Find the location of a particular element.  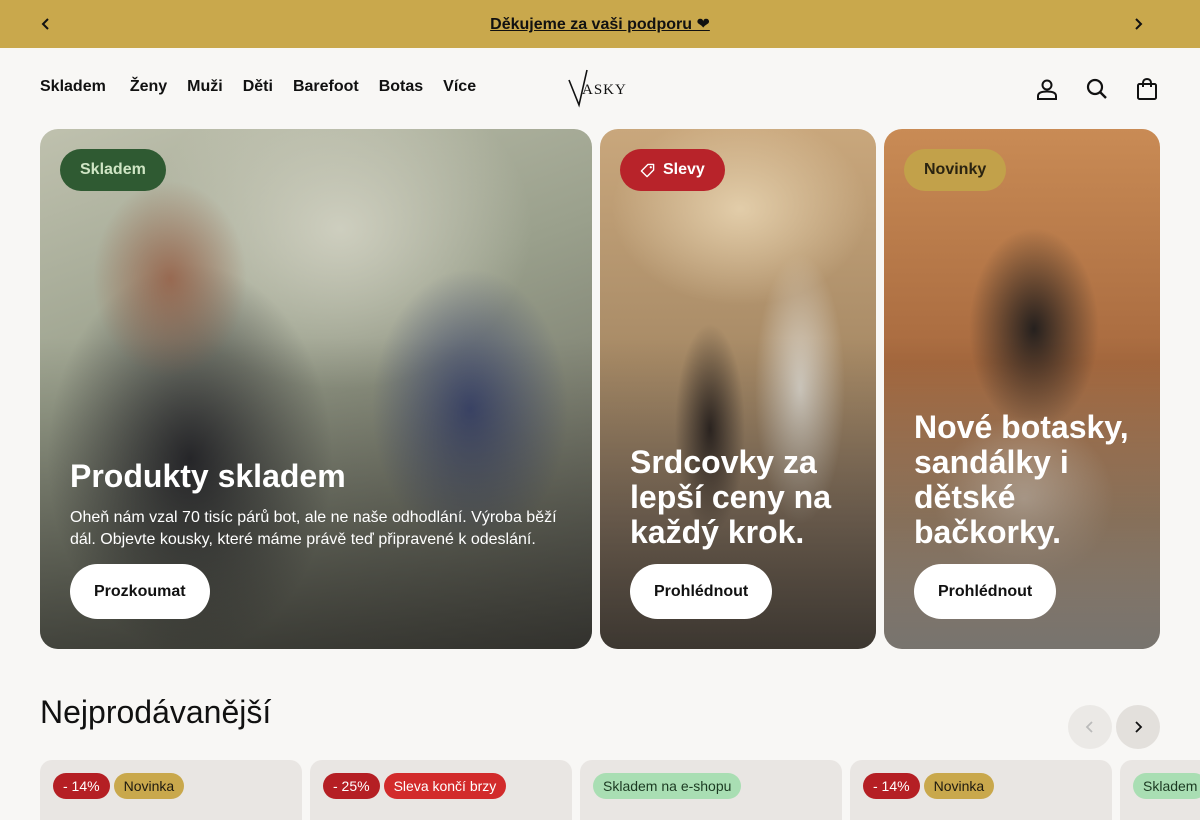

nav-item-muzi: Muži is located at coordinates (205, 87).